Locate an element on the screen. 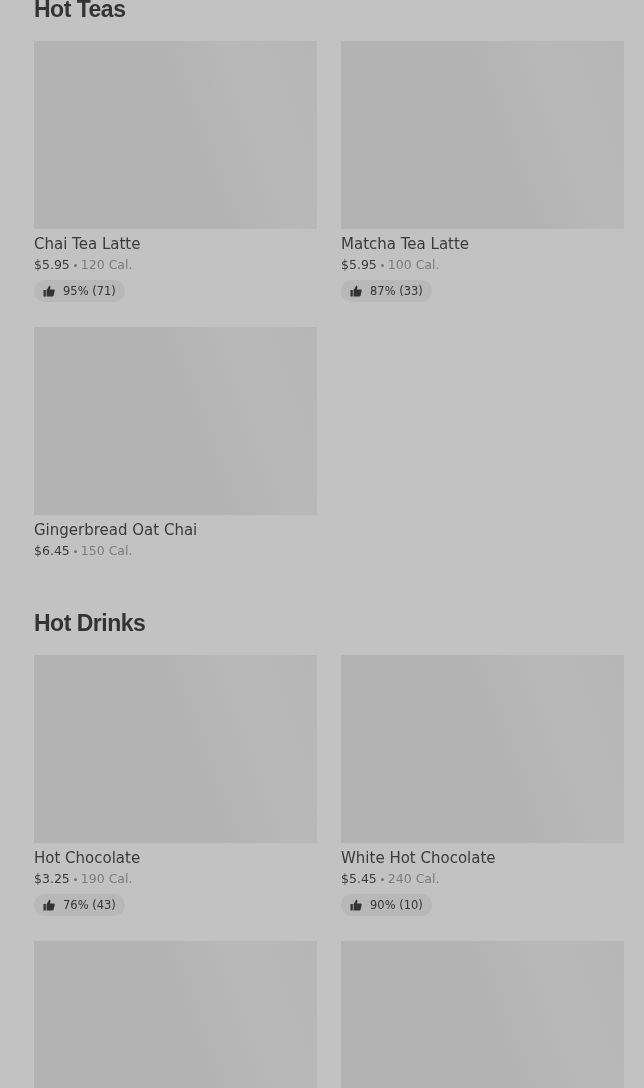  item-name: Hot Chocolate is located at coordinates (87, 858).